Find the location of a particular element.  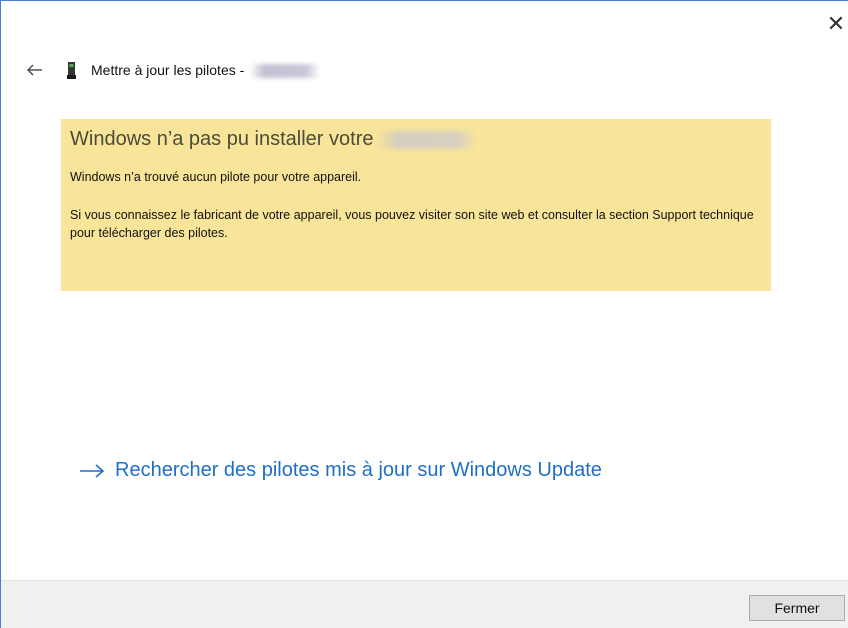

dialog-footer: Fermer is located at coordinates (424, 604).